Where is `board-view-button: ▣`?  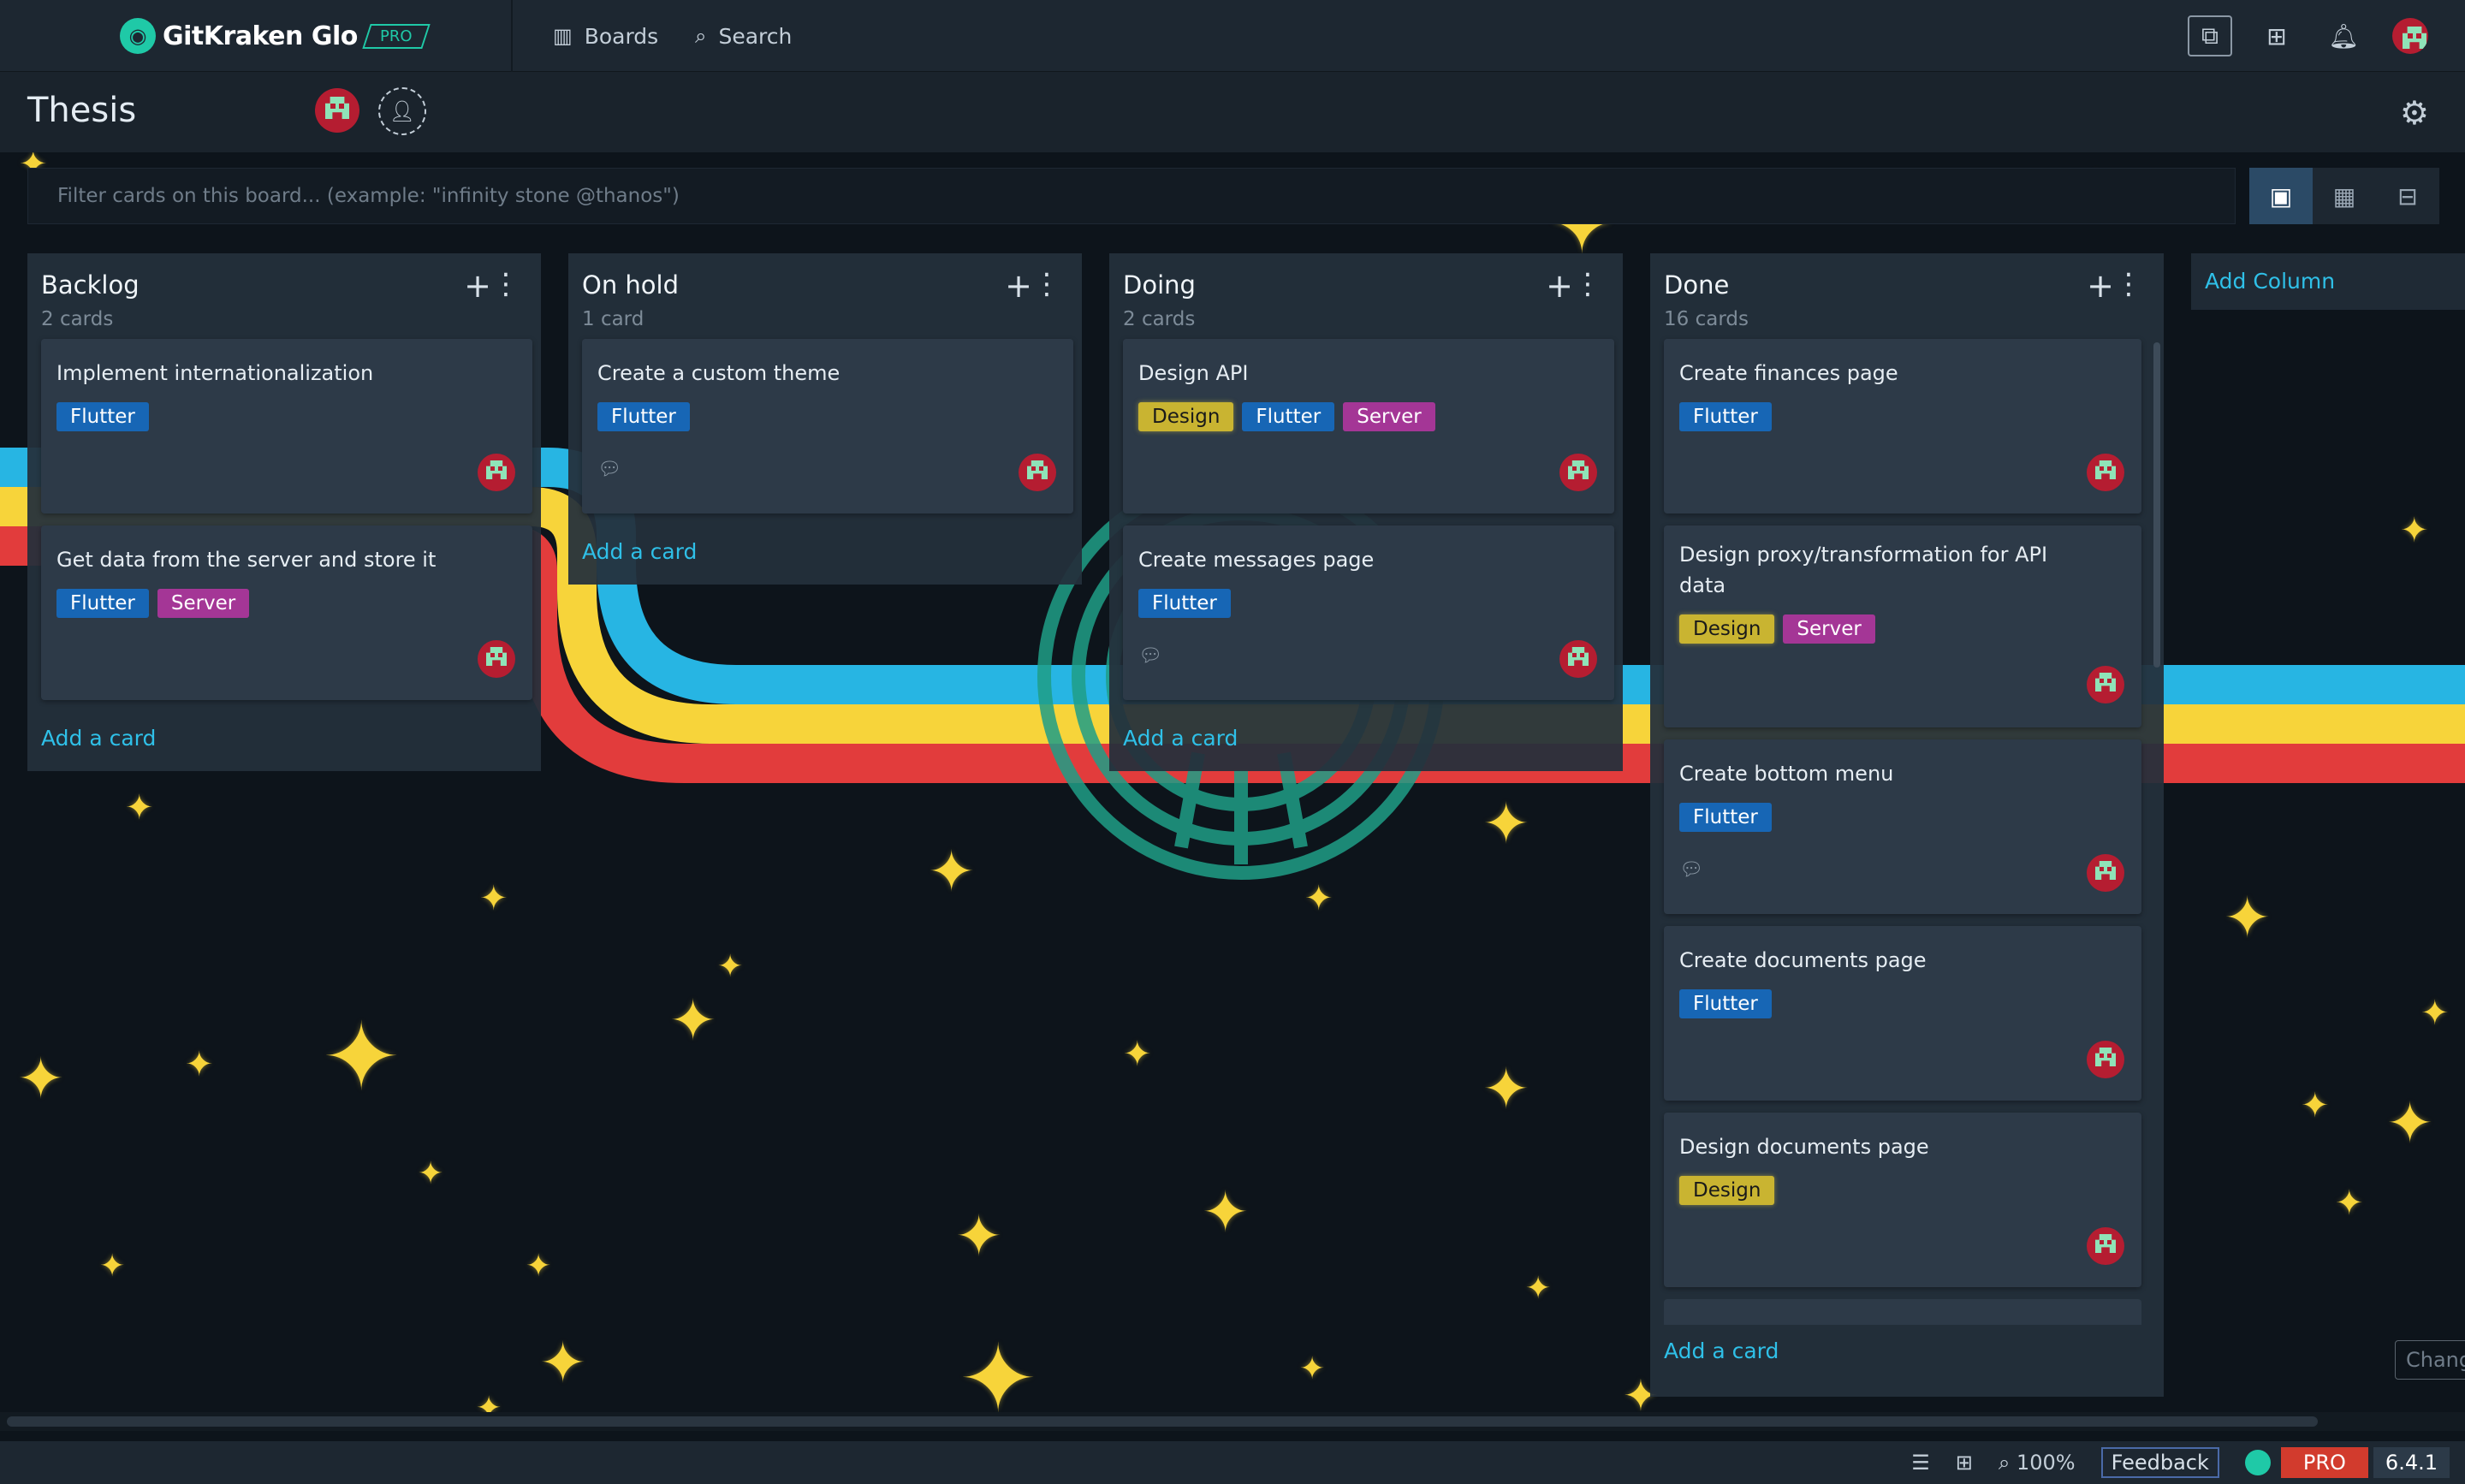 board-view-button: ▣ is located at coordinates (2281, 196).